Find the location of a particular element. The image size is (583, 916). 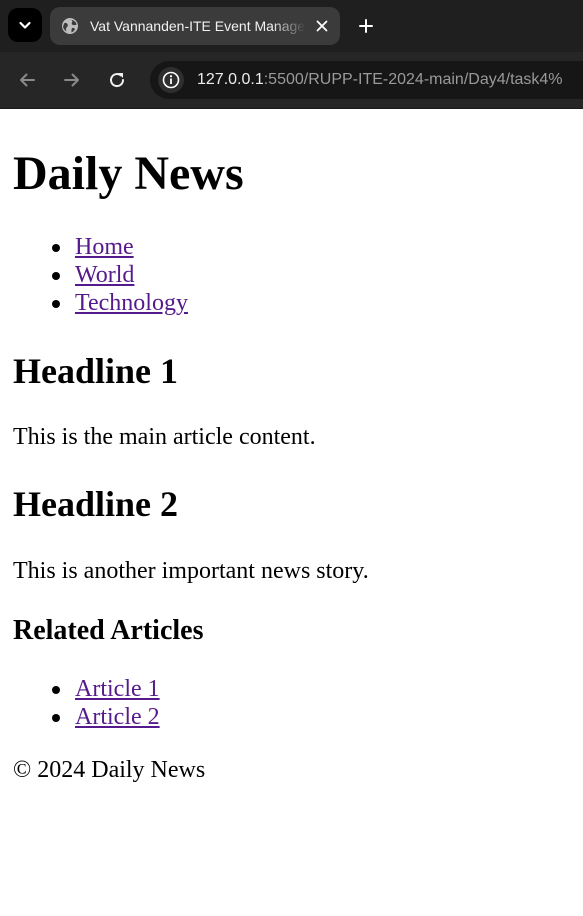

site-info-button is located at coordinates (171, 80).